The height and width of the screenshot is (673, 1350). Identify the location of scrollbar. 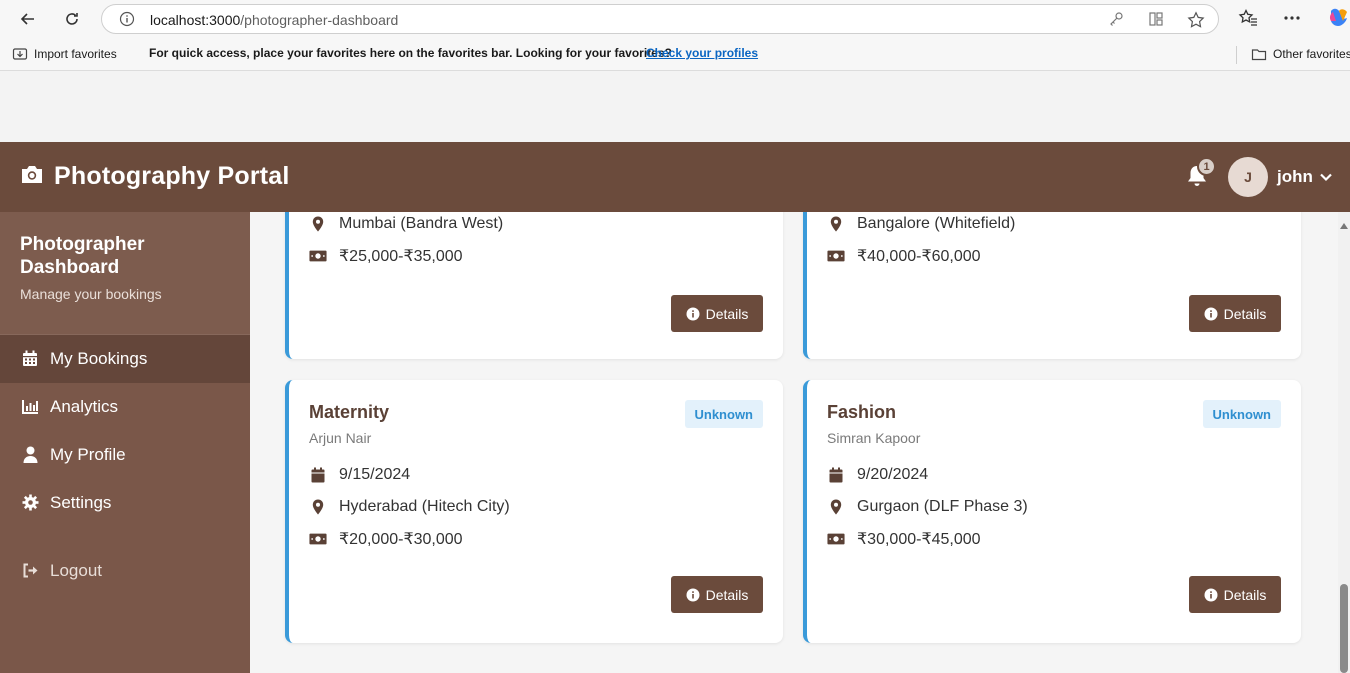
(1344, 442).